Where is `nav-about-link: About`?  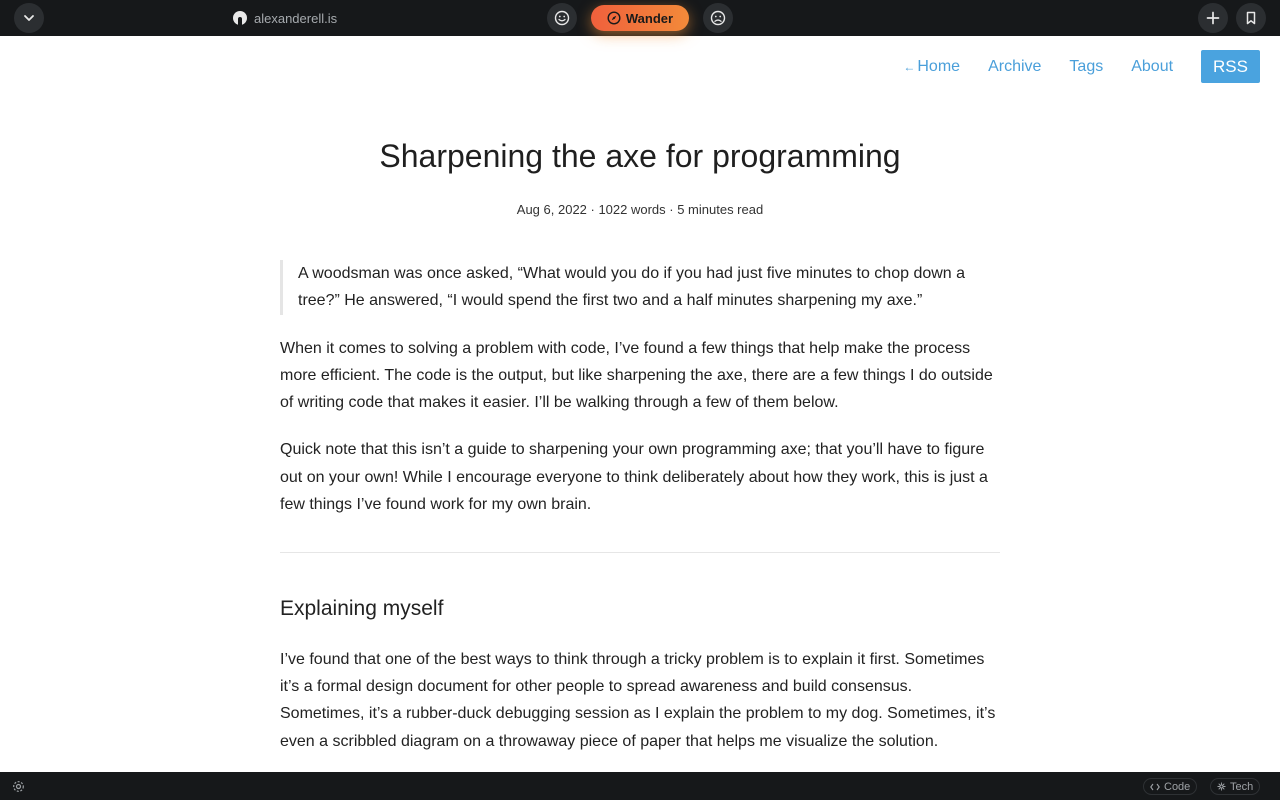 nav-about-link: About is located at coordinates (1152, 67).